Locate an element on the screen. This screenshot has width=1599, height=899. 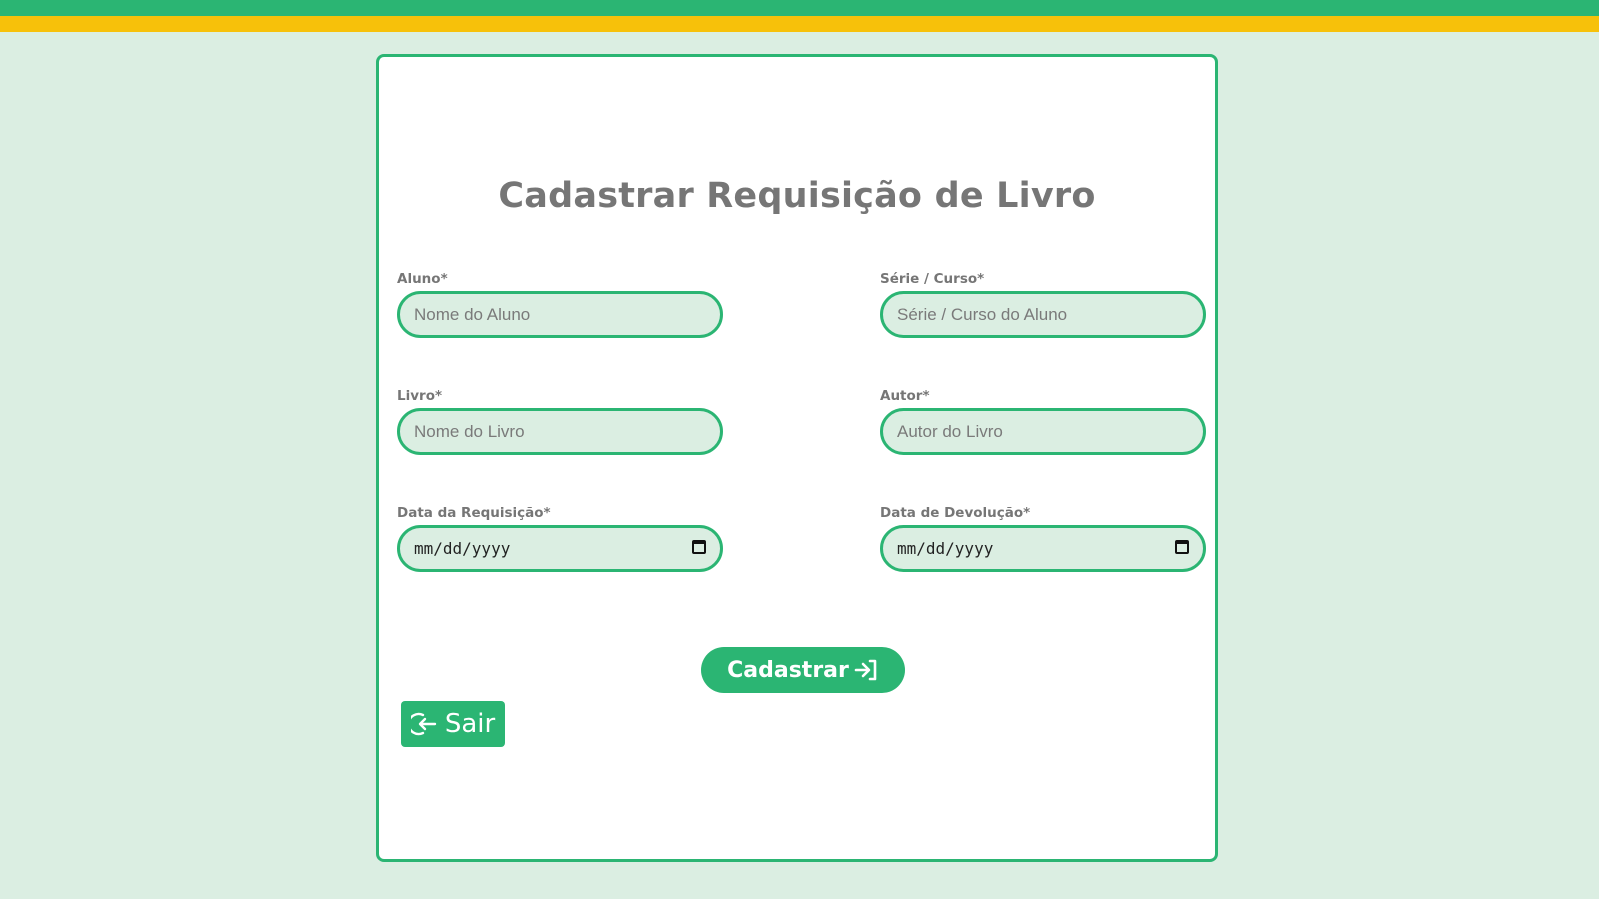
sair-button: Sair is located at coordinates (453, 724).